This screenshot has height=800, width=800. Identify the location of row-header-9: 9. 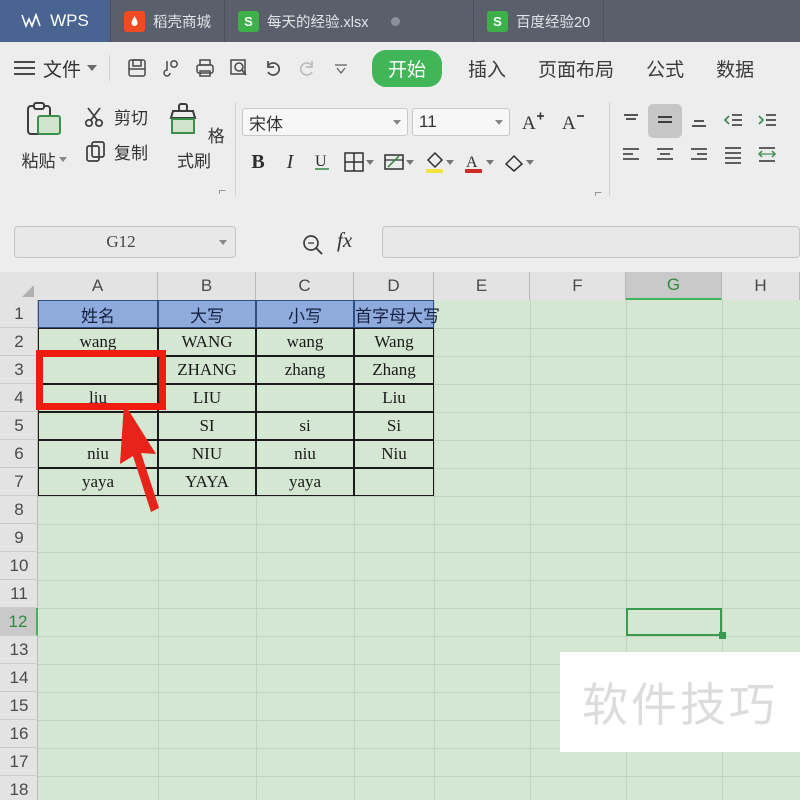
(19, 538).